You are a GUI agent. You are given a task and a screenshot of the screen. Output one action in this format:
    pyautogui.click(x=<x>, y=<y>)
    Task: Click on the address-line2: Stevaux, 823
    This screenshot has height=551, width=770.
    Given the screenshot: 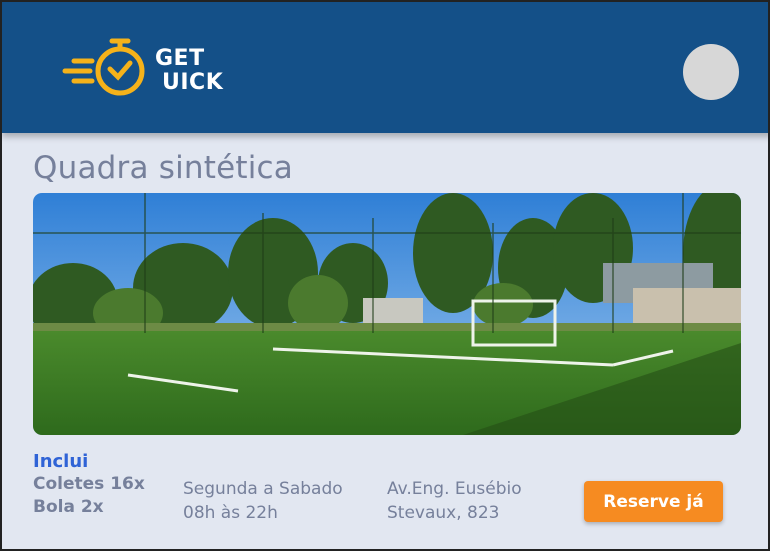 What is the action you would take?
    pyautogui.click(x=443, y=513)
    